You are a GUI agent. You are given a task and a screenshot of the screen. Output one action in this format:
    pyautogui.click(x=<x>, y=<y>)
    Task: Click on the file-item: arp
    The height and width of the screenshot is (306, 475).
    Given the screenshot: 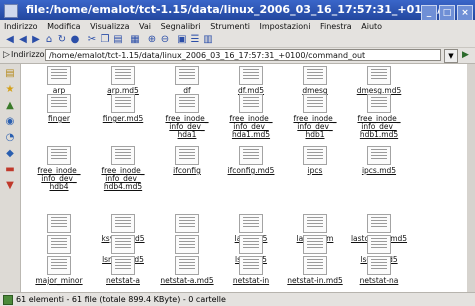 What is the action you would take?
    pyautogui.click(x=59, y=80)
    